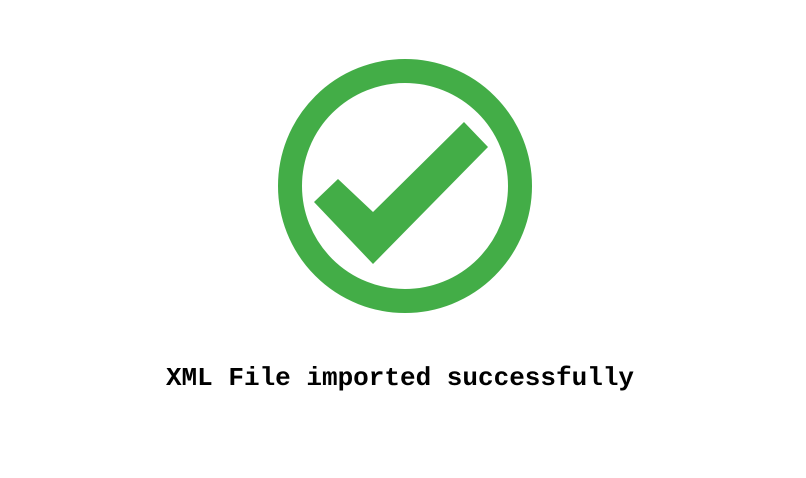  What do you see at coordinates (400, 378) in the screenshot?
I see `success-message: XML File imported successfully` at bounding box center [400, 378].